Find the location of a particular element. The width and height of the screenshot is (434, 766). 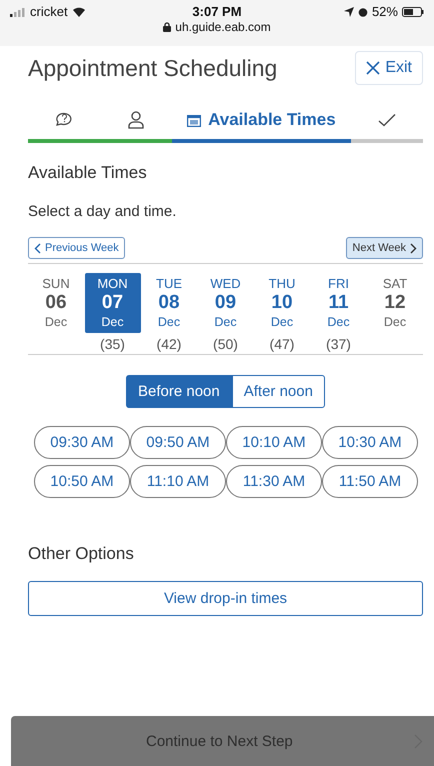

carrier-name: cricket is located at coordinates (49, 11).